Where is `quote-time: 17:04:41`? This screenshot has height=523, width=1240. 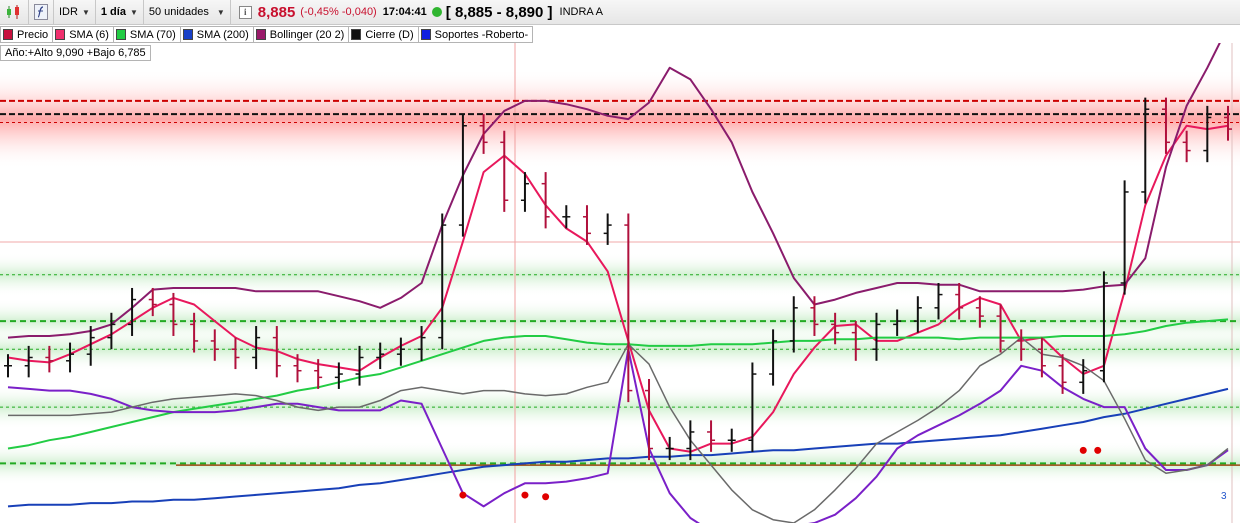
quote-time: 17:04:41 is located at coordinates (404, 12).